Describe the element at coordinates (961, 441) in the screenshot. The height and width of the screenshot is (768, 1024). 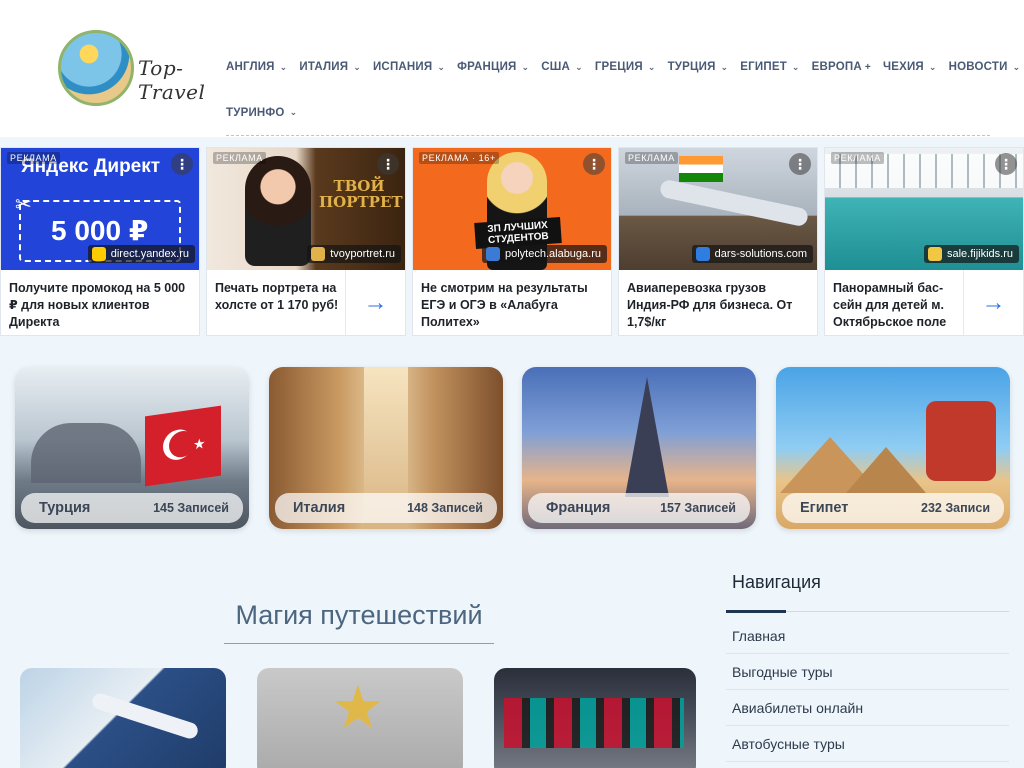
I see `camel-saddle` at that location.